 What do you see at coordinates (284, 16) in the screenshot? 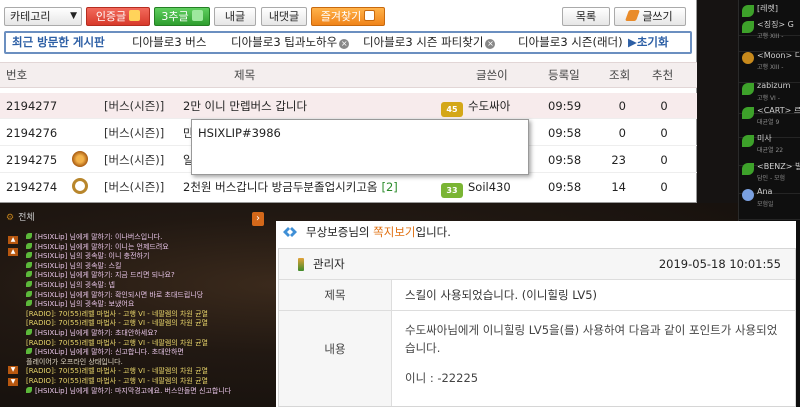
I see `my-comments-button: 내댓글` at bounding box center [284, 16].